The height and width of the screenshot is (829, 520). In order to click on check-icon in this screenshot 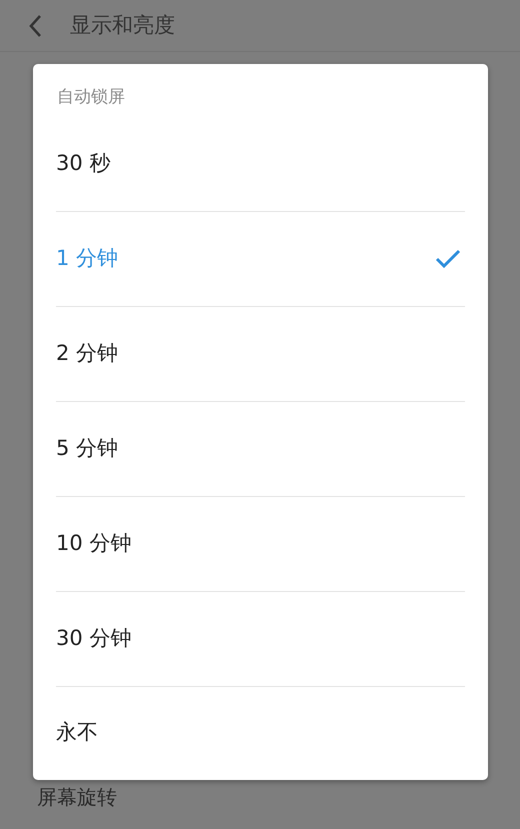, I will do `click(448, 259)`.